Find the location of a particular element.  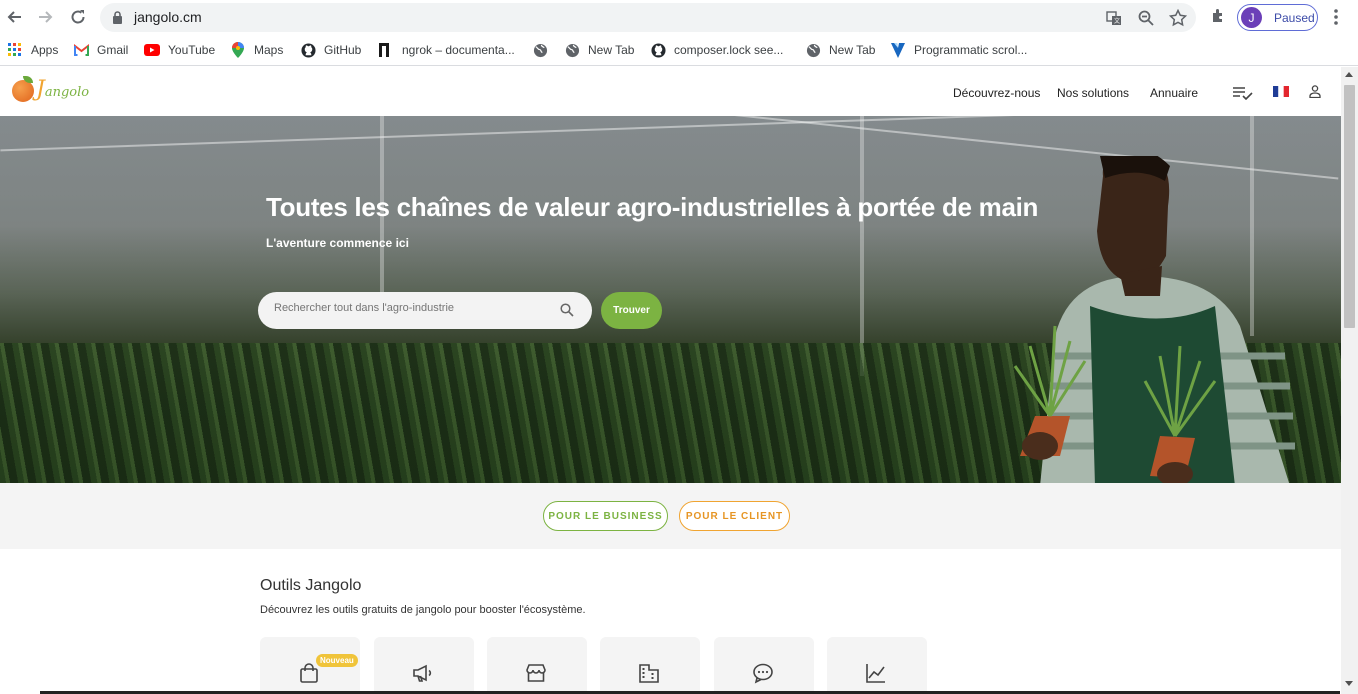

more-vertical-icon is located at coordinates (1336, 17).